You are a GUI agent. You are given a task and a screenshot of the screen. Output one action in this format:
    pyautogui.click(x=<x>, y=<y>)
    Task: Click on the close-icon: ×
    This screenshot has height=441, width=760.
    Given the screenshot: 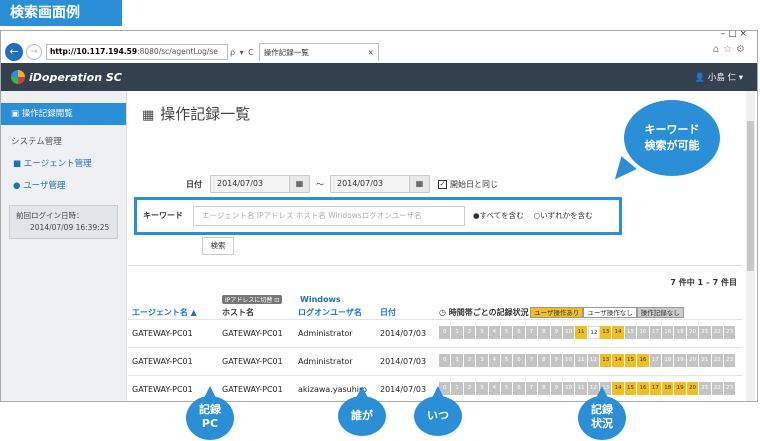 What is the action you would take?
    pyautogui.click(x=370, y=52)
    